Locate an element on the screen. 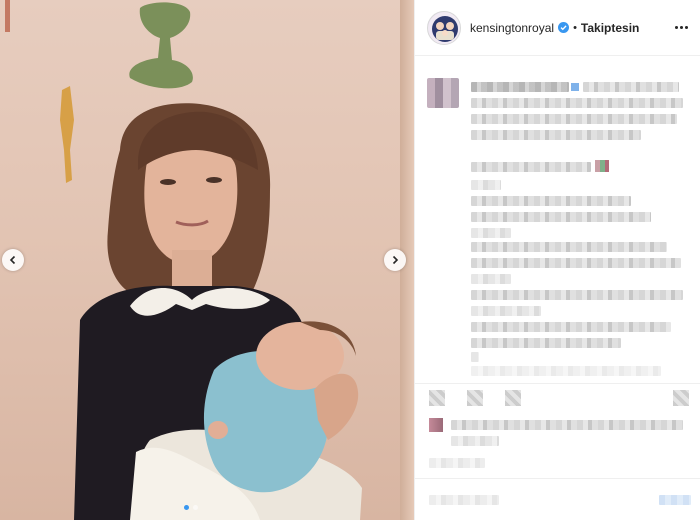 Image resolution: width=700 pixels, height=520 pixels. chevron-right-icon is located at coordinates (395, 260).